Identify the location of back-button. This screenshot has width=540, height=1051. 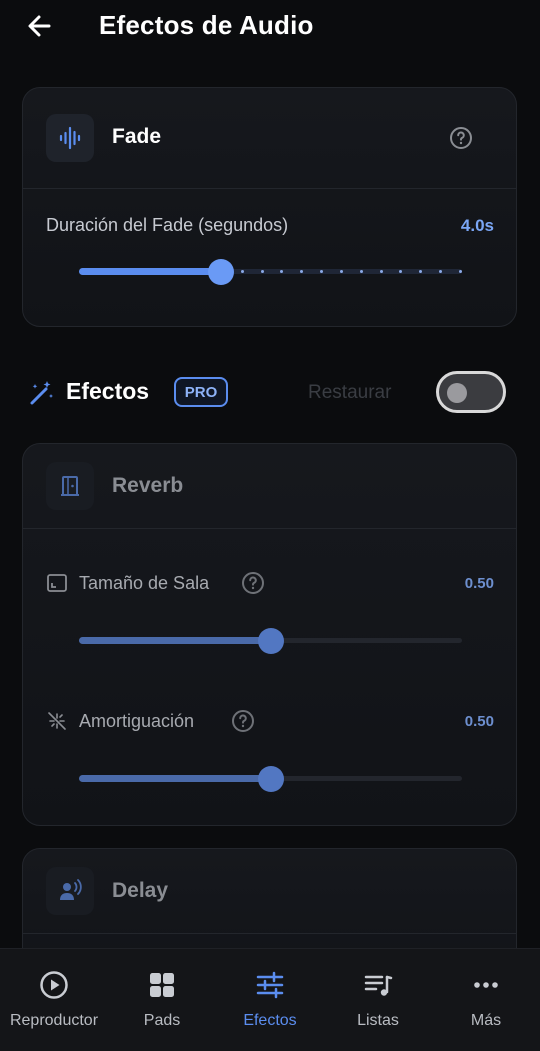
(40, 26).